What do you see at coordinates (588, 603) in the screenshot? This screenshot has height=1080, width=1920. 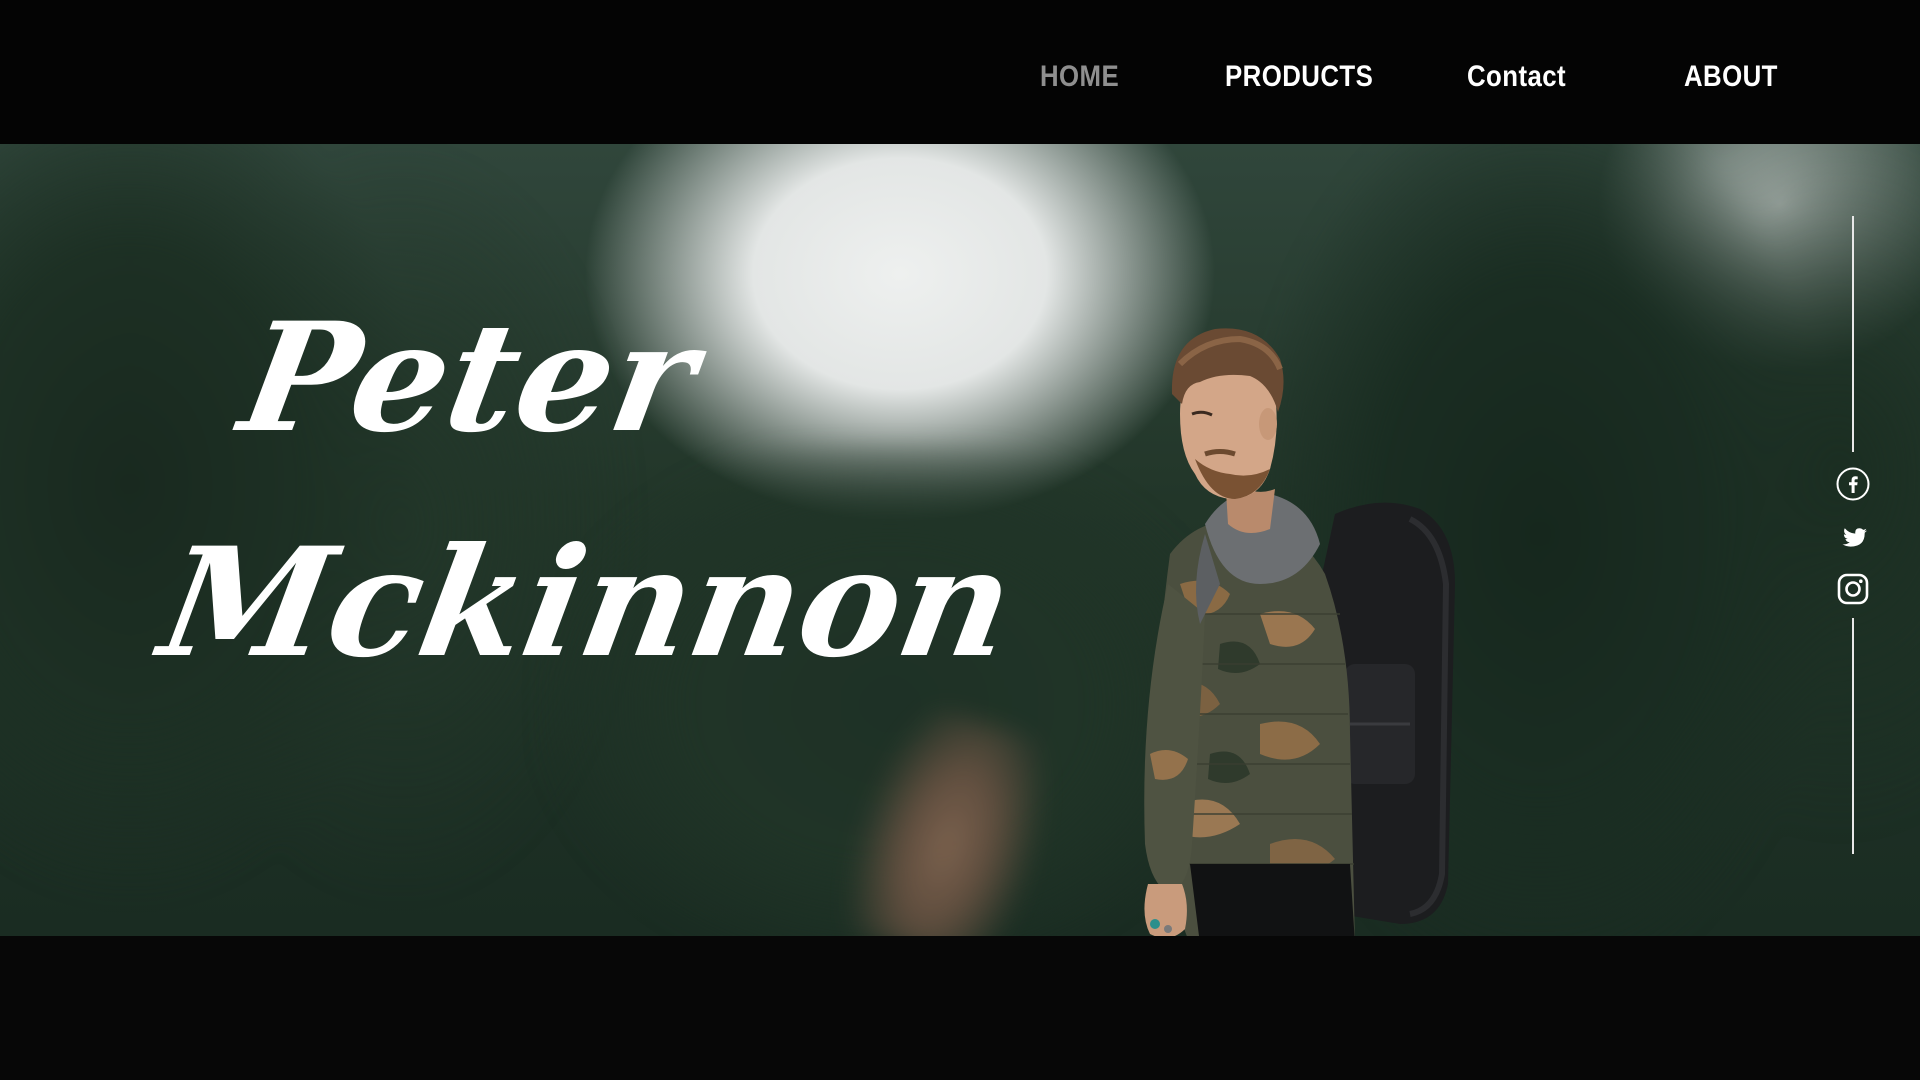 I see `hero-last-name: Mckinnon` at bounding box center [588, 603].